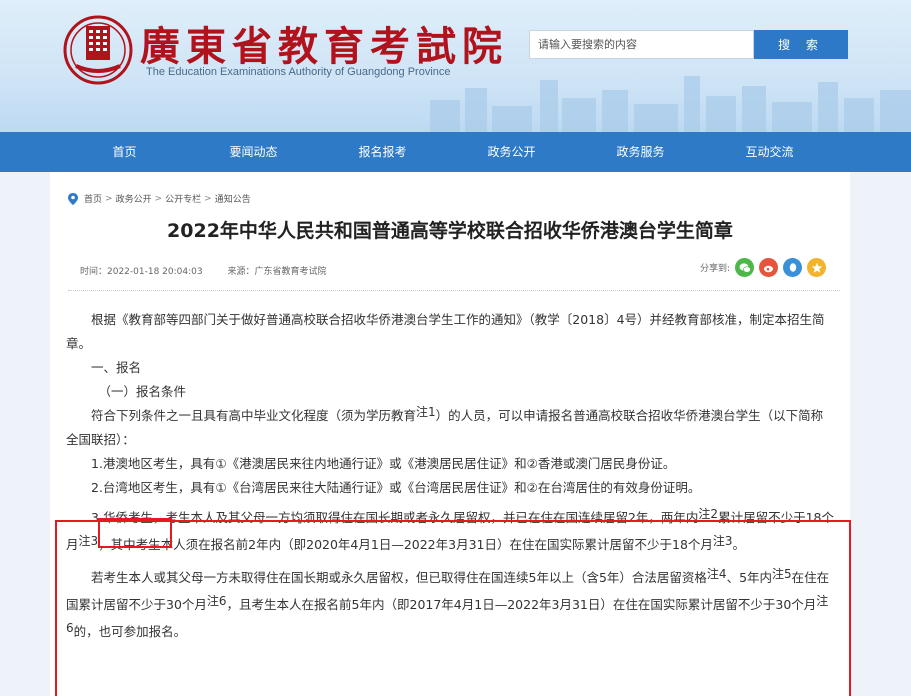 The width and height of the screenshot is (911, 696). What do you see at coordinates (254, 415) in the screenshot?
I see `text-span: 符合下列条件之一且具有高中毕业文化程度（须为学历教育` at bounding box center [254, 415].